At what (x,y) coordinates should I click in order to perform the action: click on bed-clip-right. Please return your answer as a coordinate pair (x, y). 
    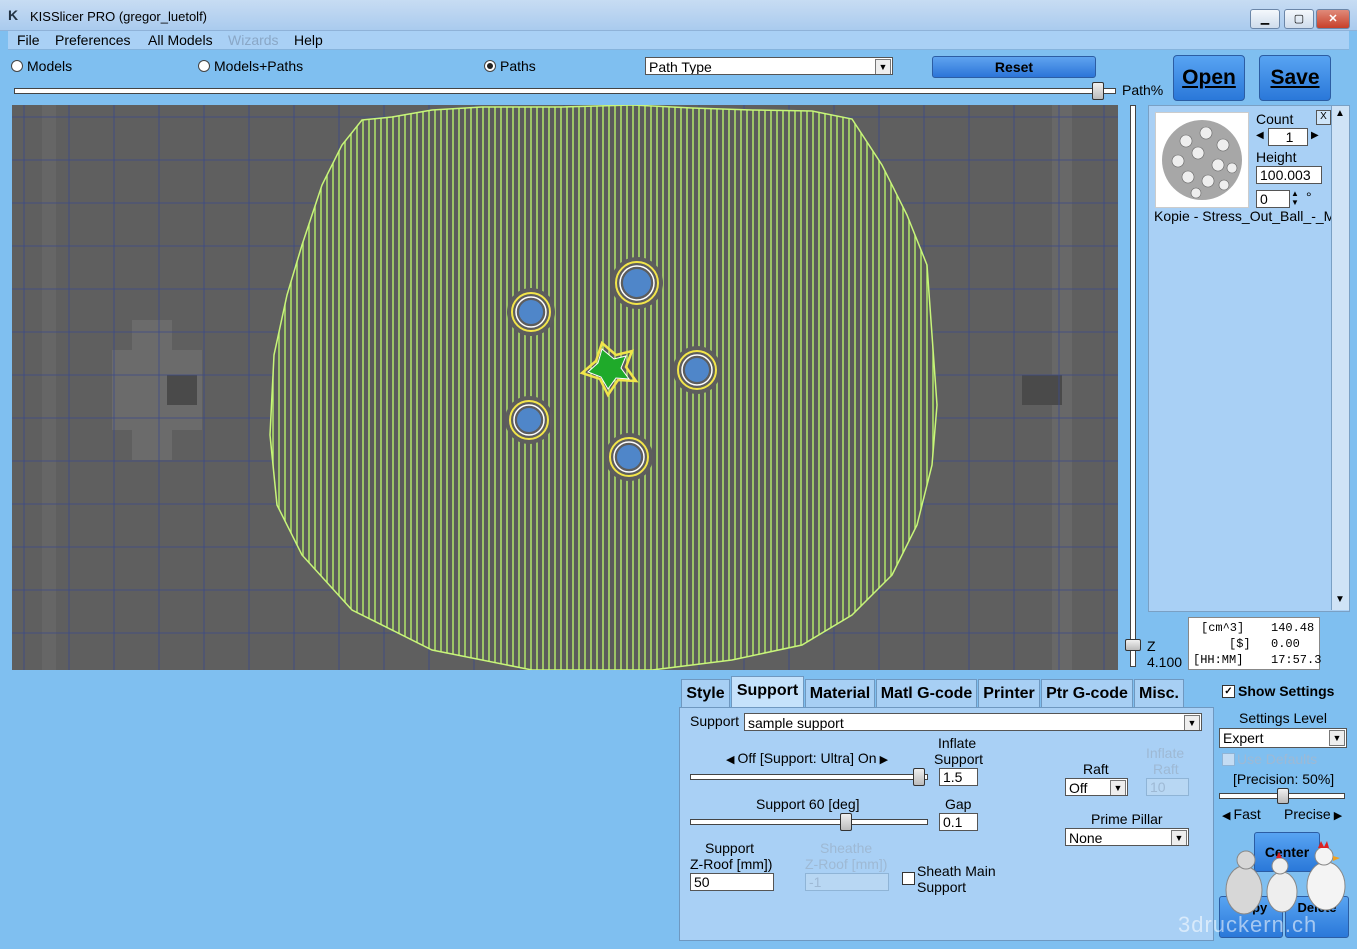
    Looking at the image, I should click on (1042, 390).